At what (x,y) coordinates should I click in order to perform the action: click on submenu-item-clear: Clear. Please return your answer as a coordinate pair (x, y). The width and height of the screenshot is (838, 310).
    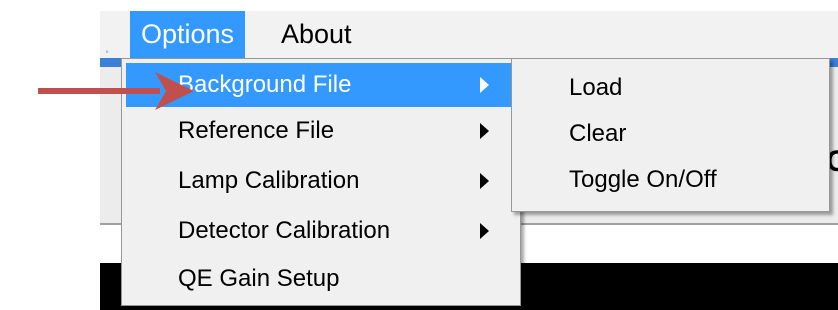
    Looking at the image, I should click on (670, 134).